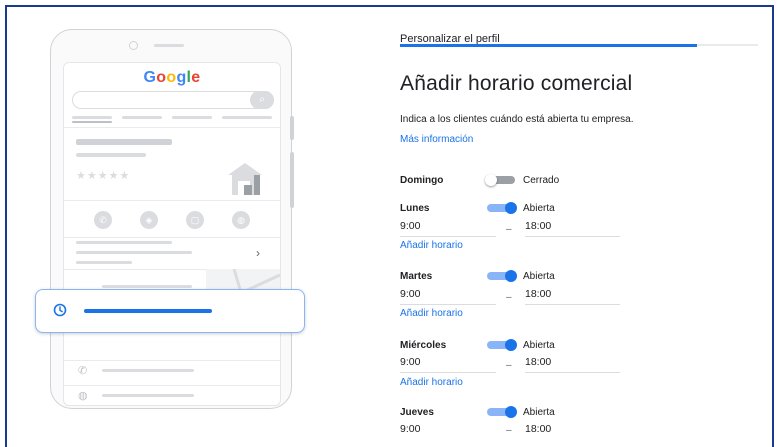 Image resolution: width=777 pixels, height=447 pixels. Describe the element at coordinates (417, 412) in the screenshot. I see `day-label-jueves: Jueves` at that location.